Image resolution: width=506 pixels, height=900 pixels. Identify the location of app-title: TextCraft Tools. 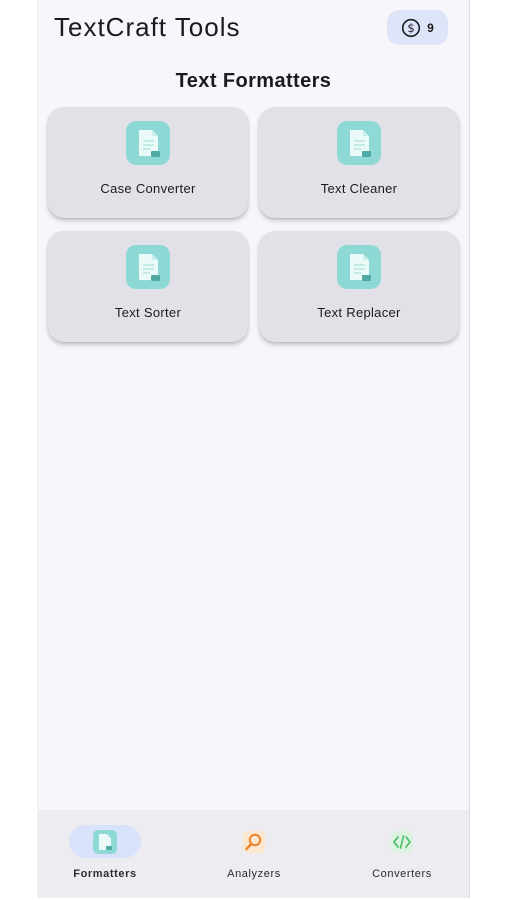
(147, 27).